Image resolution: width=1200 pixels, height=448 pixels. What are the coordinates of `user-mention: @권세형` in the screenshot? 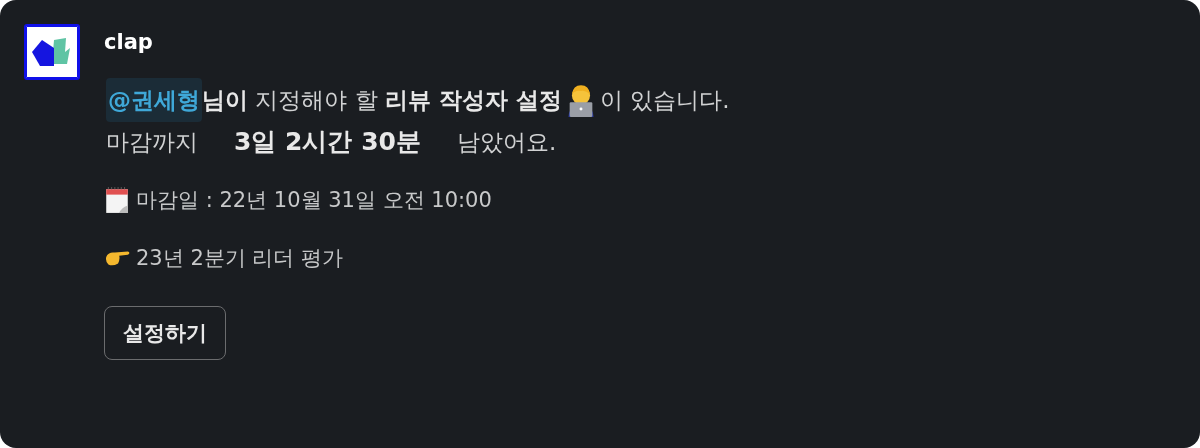 It's located at (154, 100).